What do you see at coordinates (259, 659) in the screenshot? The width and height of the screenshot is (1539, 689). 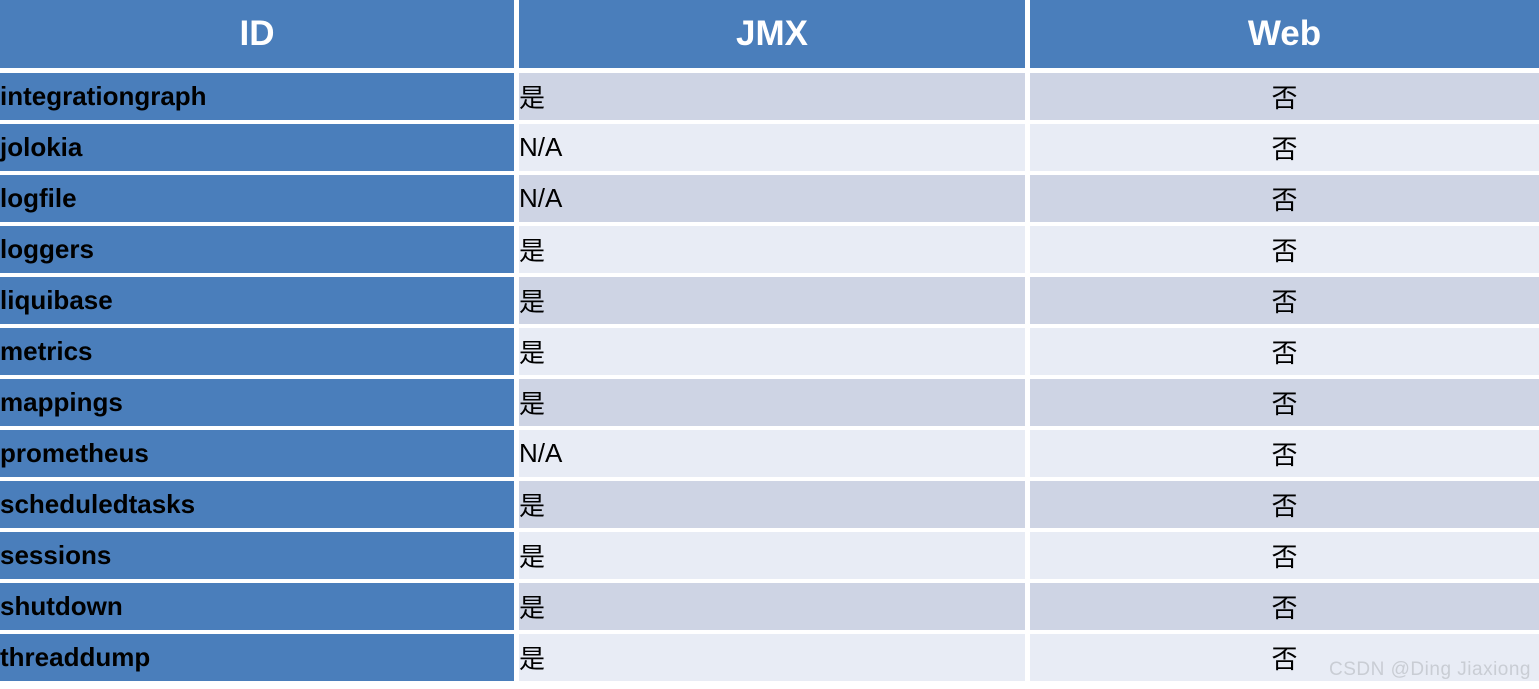 I see `cell-id: threaddump` at bounding box center [259, 659].